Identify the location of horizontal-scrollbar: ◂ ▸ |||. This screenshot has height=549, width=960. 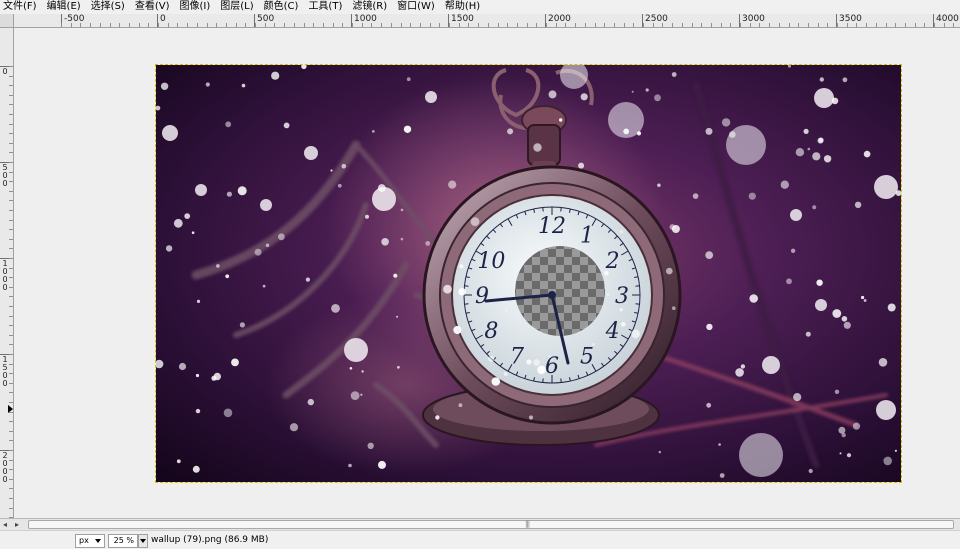
(480, 524).